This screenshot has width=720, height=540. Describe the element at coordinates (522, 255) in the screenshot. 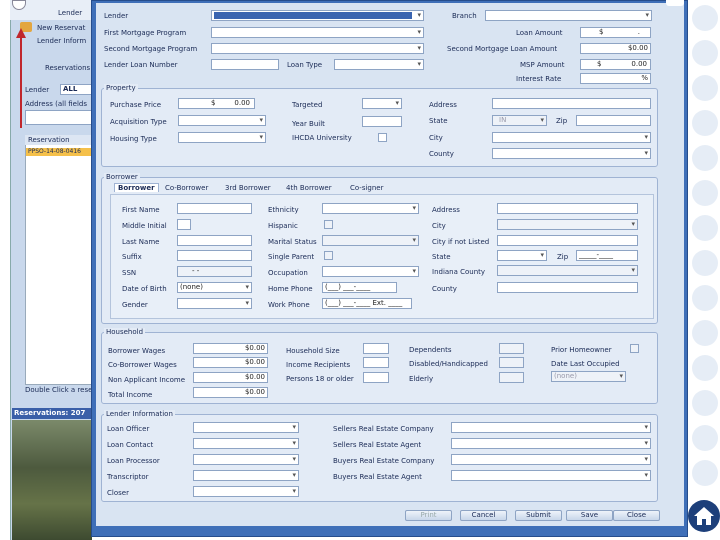

I see `borrower-state-select` at that location.